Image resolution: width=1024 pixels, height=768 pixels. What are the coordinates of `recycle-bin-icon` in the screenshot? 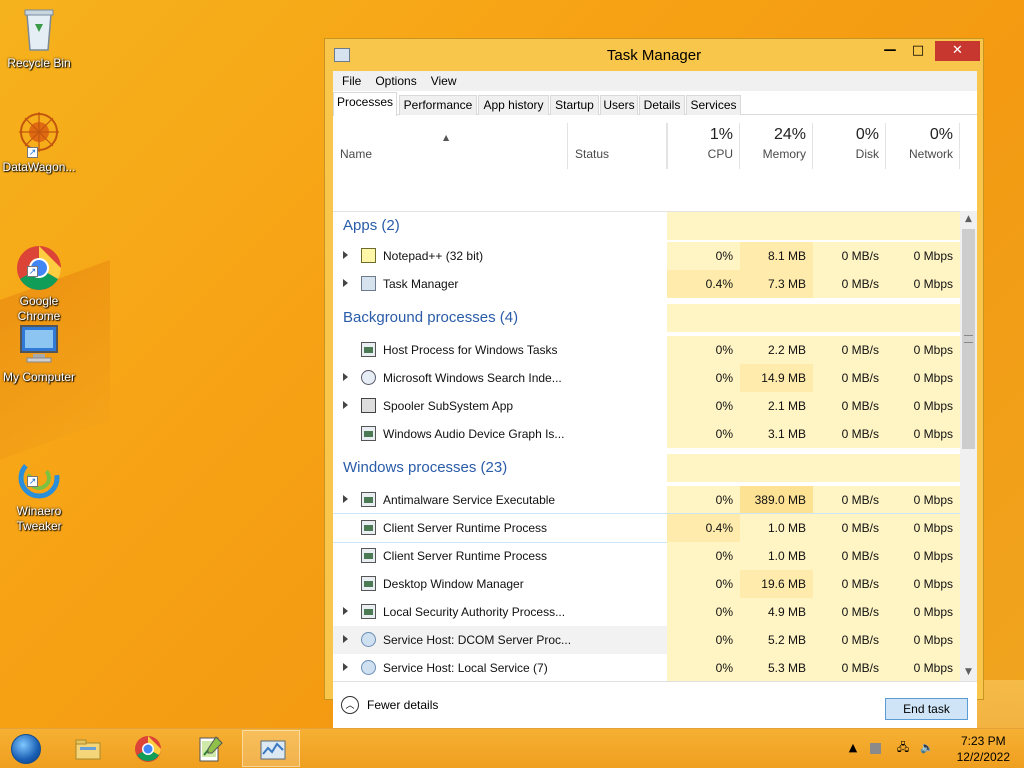 It's located at (39, 30).